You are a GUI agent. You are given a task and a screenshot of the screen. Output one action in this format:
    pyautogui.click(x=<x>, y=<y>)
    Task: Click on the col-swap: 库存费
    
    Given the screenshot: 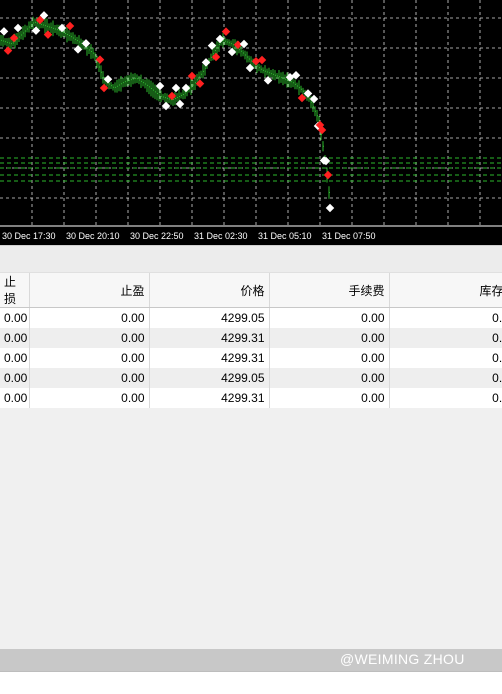 What is the action you would take?
    pyautogui.click(x=445, y=290)
    